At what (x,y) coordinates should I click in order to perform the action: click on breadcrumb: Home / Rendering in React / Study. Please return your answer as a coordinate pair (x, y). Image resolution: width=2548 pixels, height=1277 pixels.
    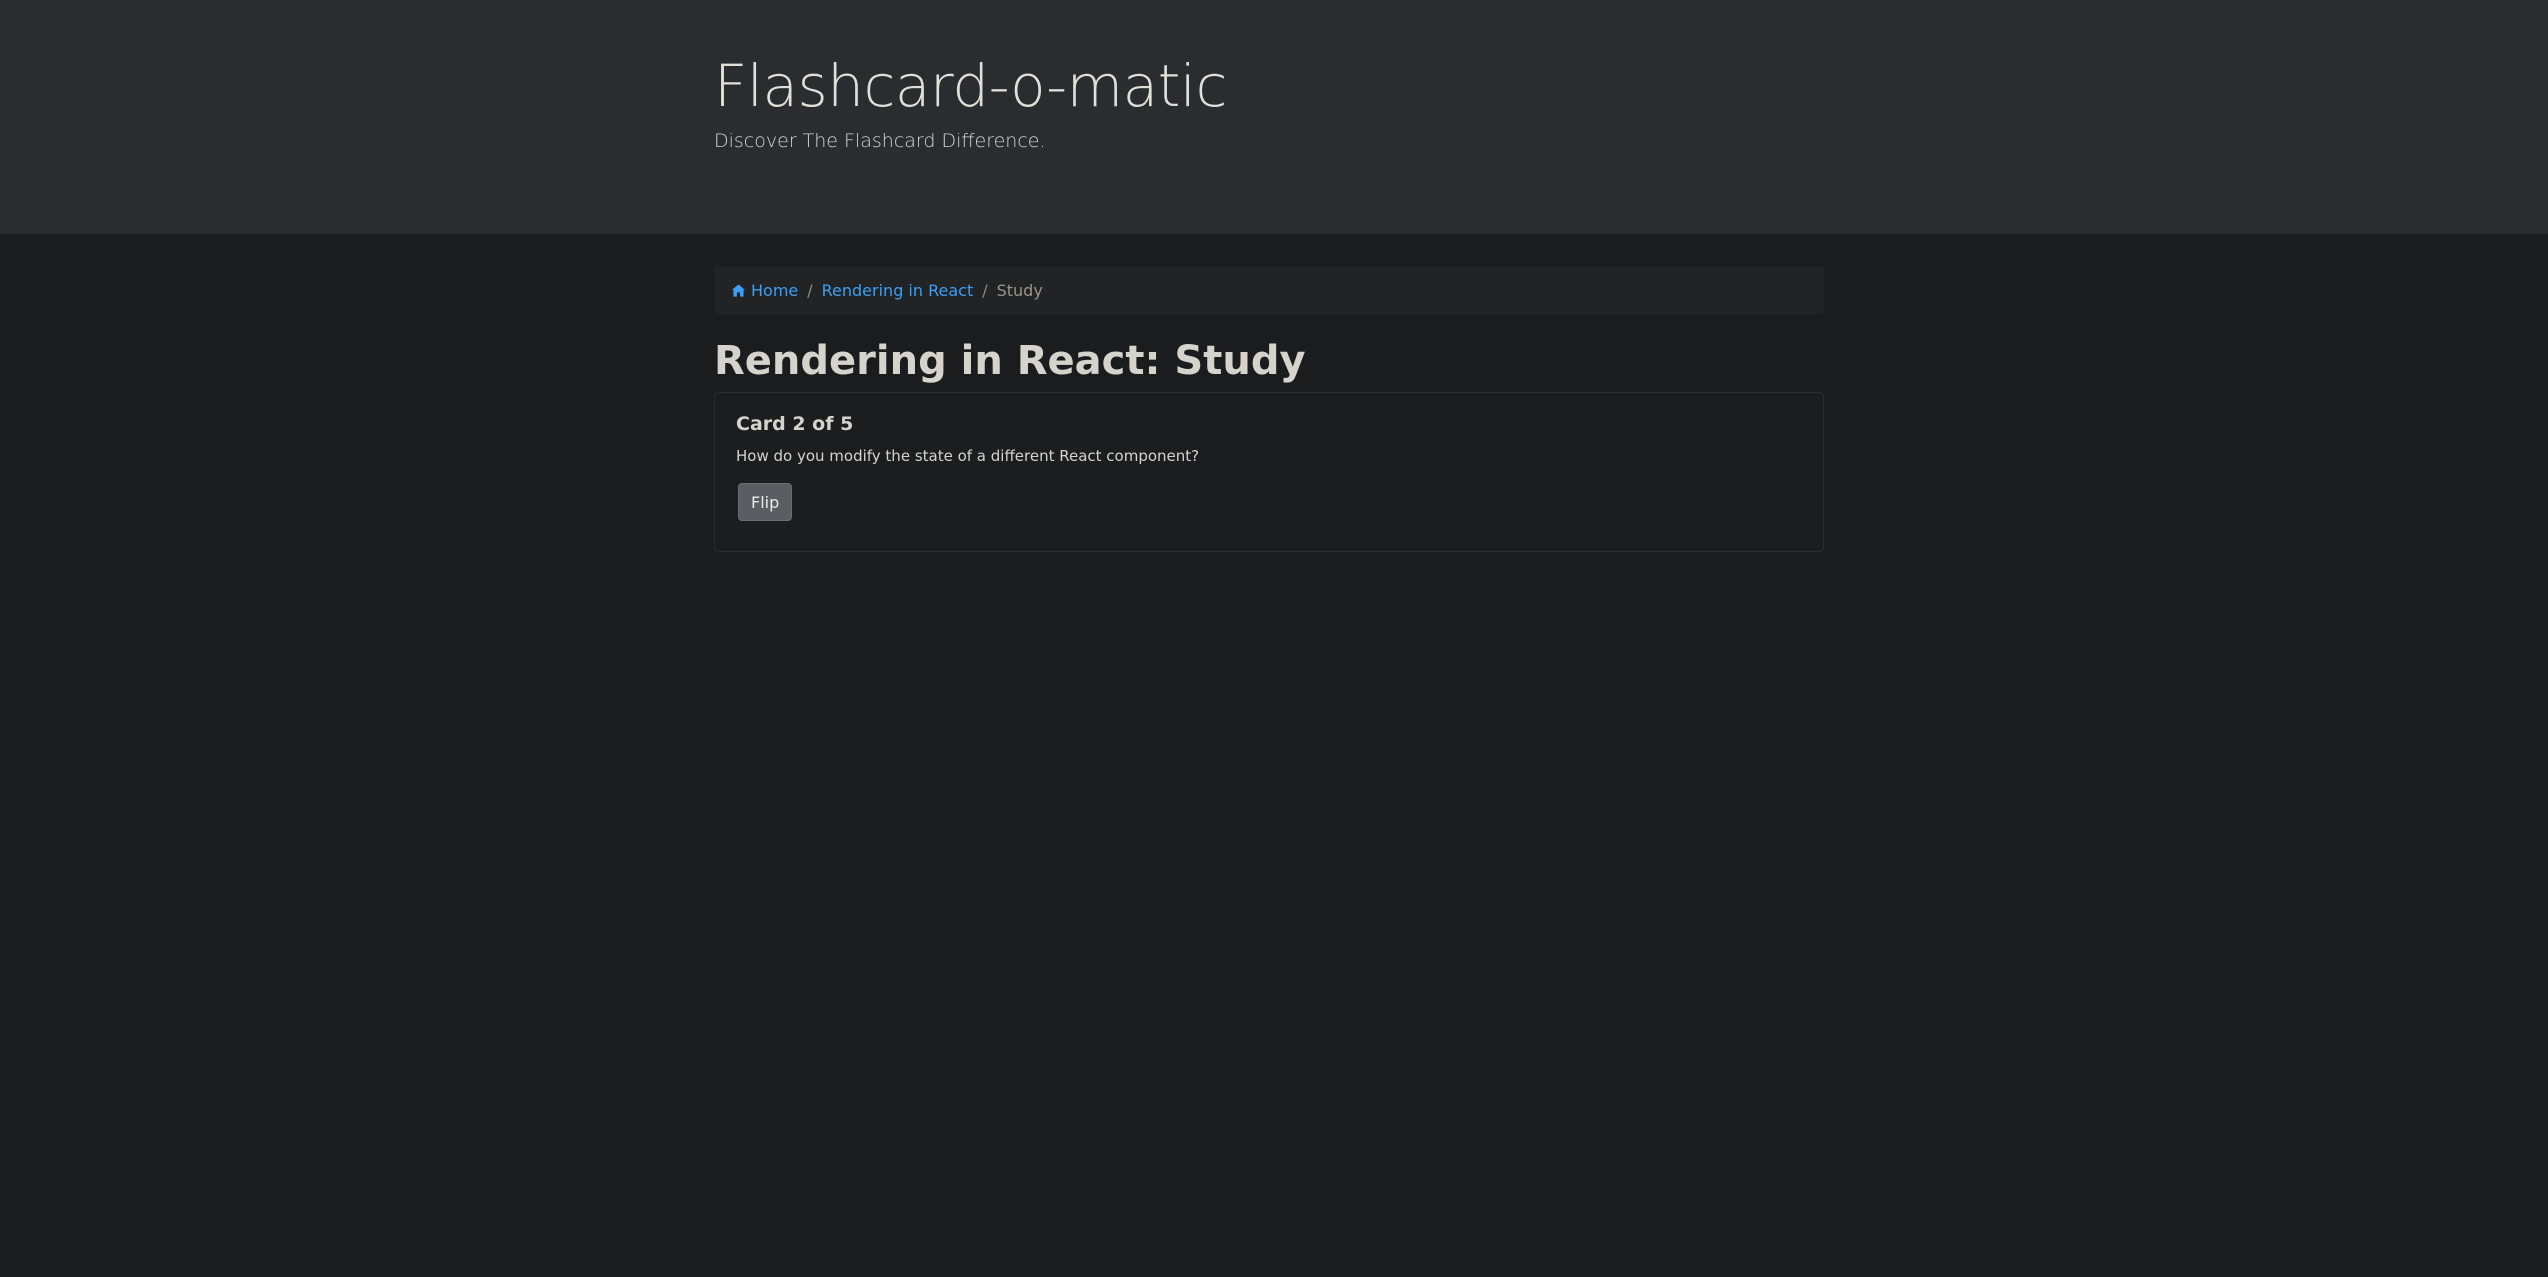
    Looking at the image, I should click on (1269, 290).